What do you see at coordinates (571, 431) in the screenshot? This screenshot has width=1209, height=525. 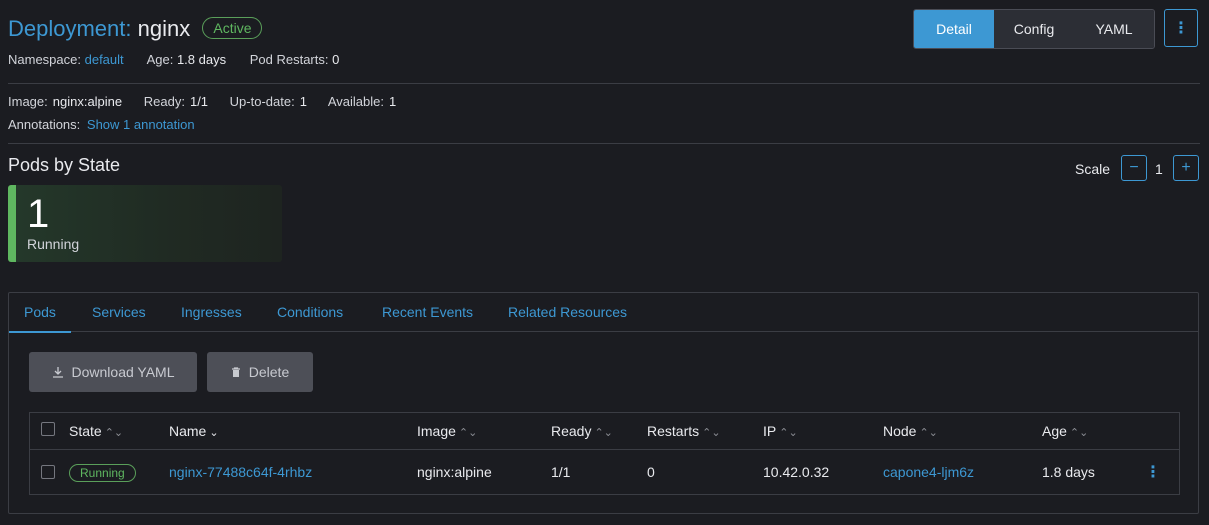 I see `column-header-label: Ready` at bounding box center [571, 431].